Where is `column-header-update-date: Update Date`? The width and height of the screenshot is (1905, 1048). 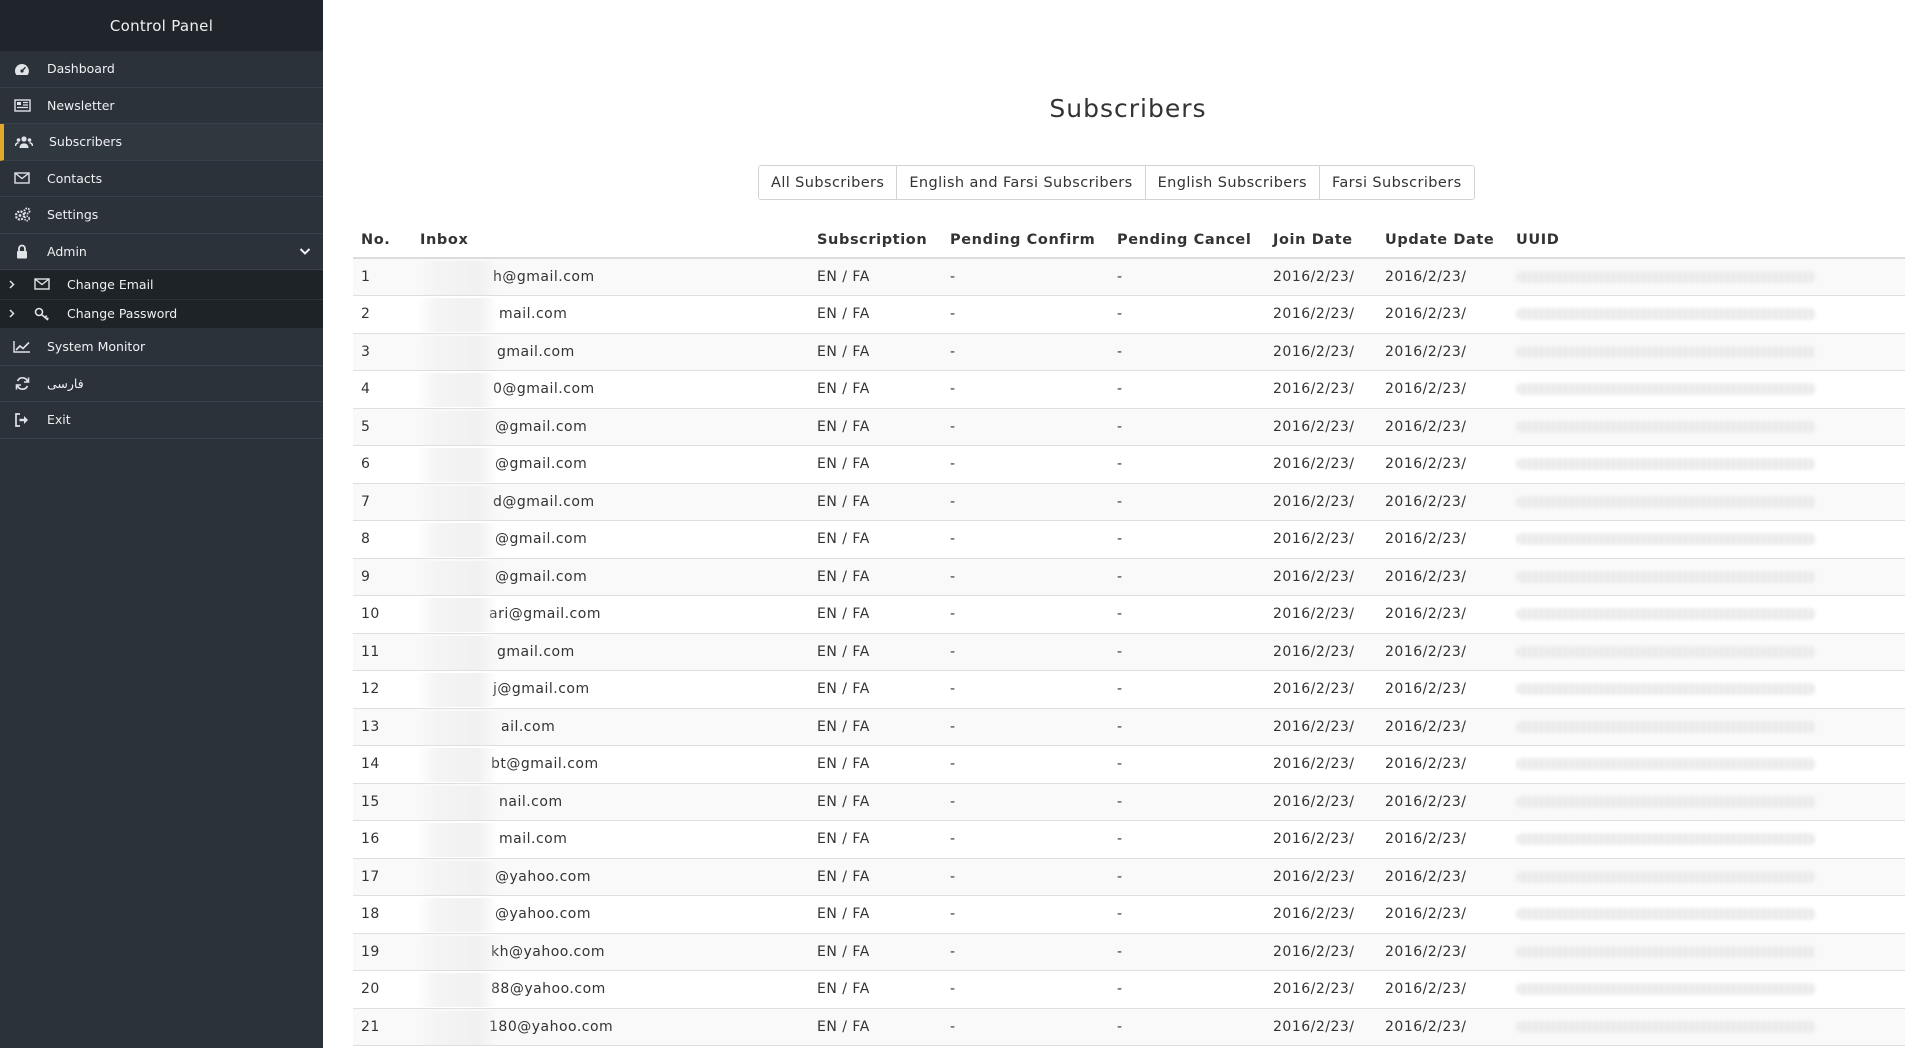 column-header-update-date: Update Date is located at coordinates (1442, 240).